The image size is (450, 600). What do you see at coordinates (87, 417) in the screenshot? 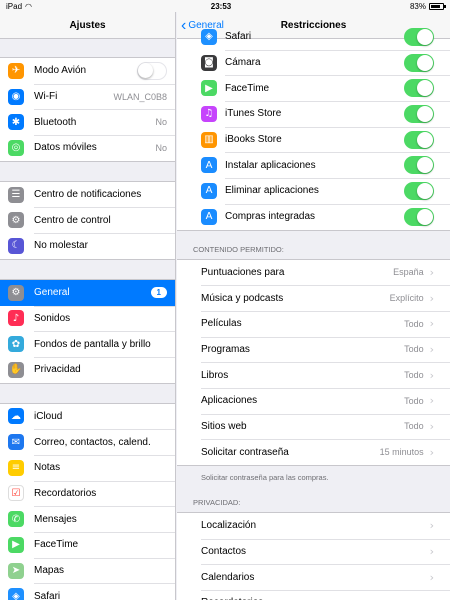
I see `sidebar-item-icloud: ☁ iCloud` at bounding box center [87, 417].